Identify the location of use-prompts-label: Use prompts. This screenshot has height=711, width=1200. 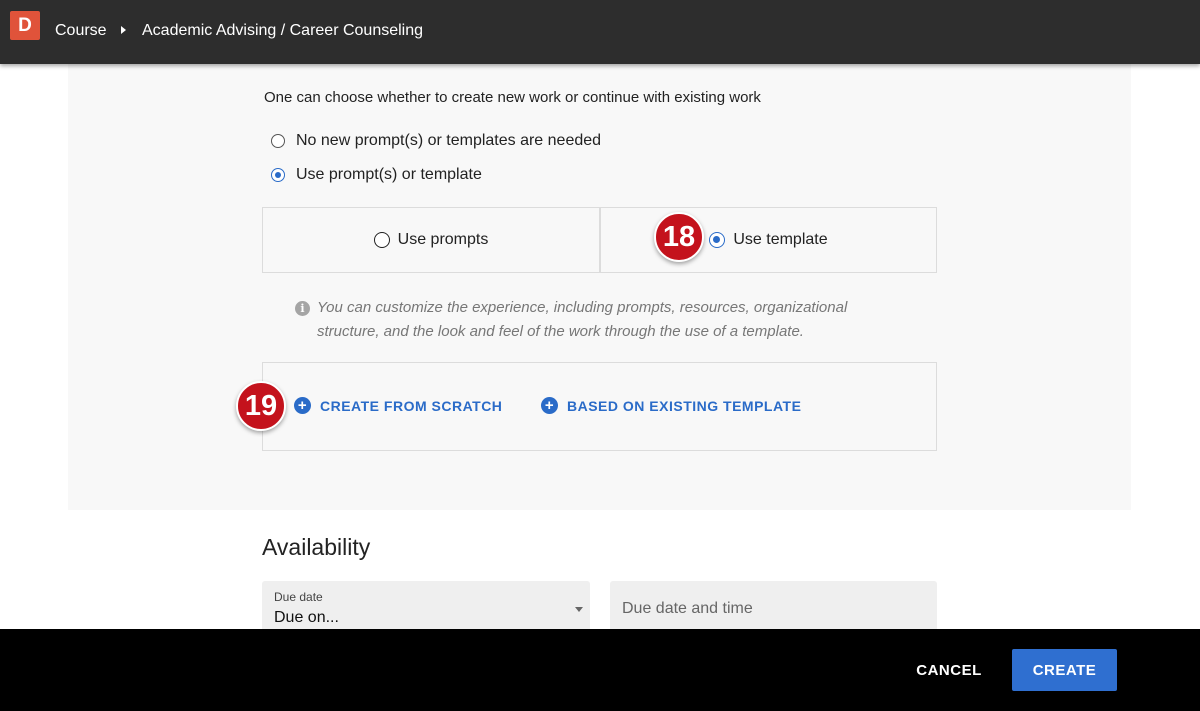
(443, 239).